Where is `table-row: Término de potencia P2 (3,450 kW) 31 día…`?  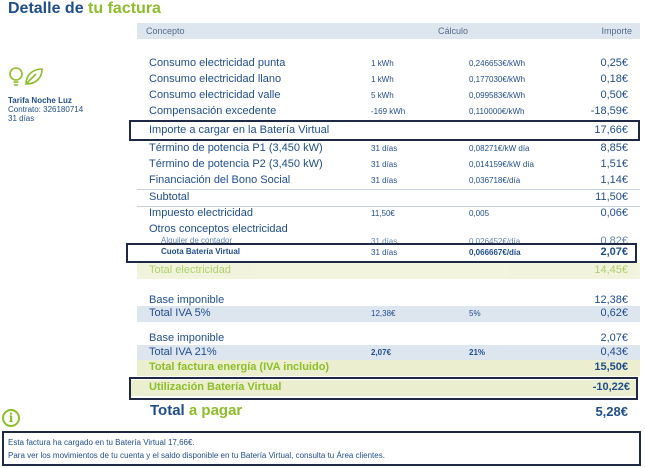 table-row: Término de potencia P2 (3,450 kW) 31 día… is located at coordinates (388, 164).